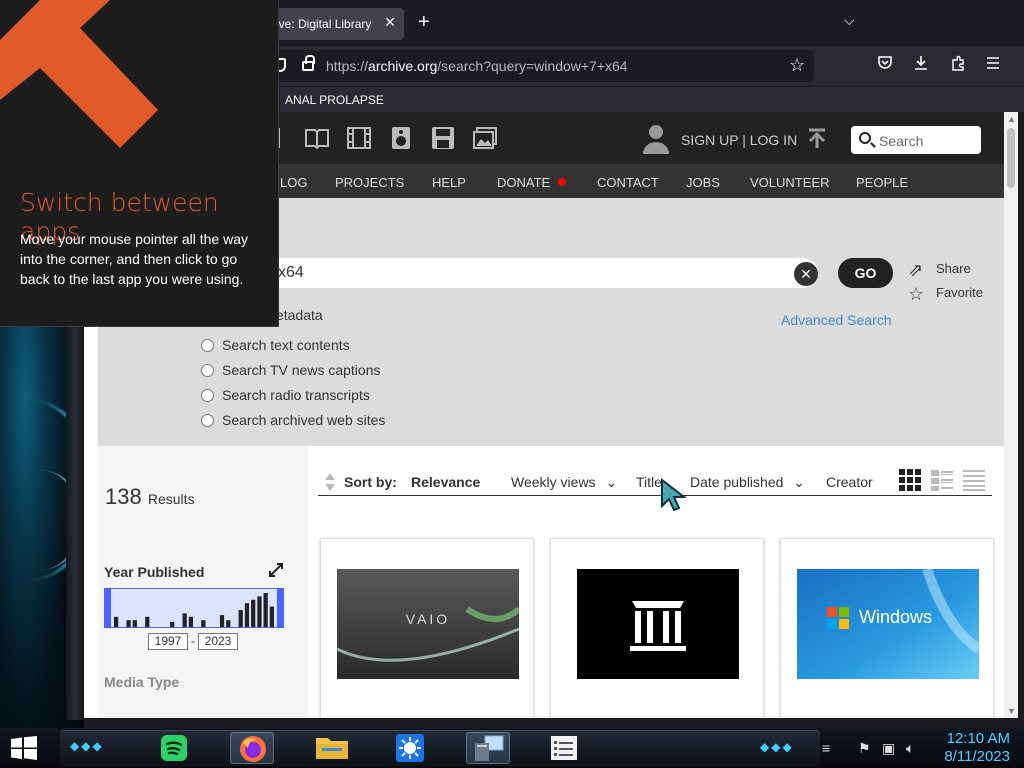 The image size is (1024, 768). What do you see at coordinates (369, 182) in the screenshot?
I see `nav-projects: PROJECTS` at bounding box center [369, 182].